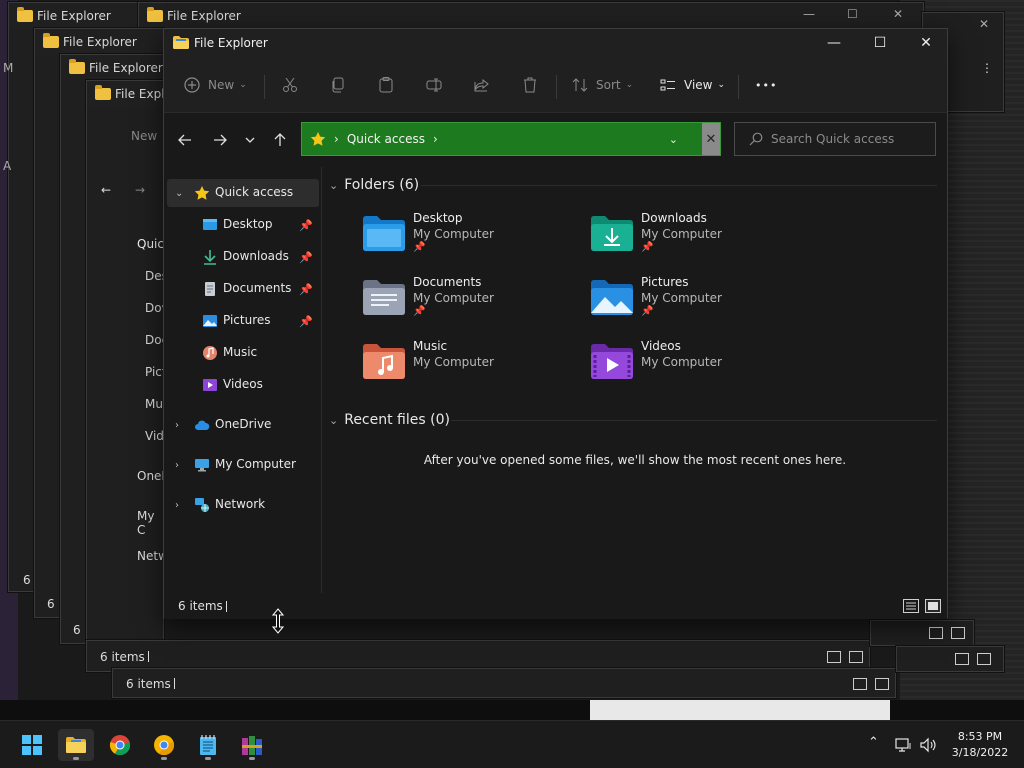 This screenshot has height=768, width=1024. Describe the element at coordinates (164, 745) in the screenshot. I see `taskbar-chrome-canary` at that location.